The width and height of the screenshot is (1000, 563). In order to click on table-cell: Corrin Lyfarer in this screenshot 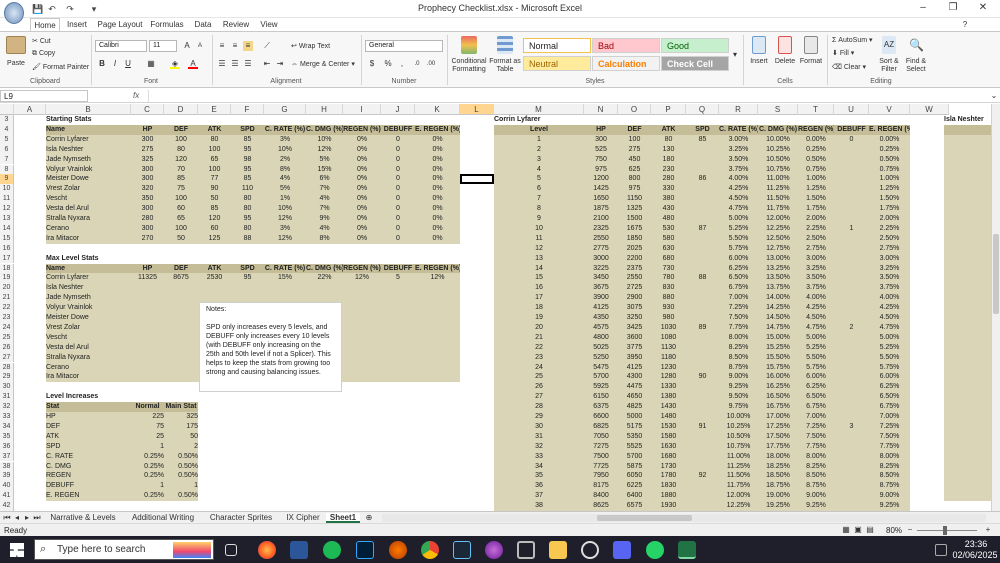, I will do `click(88, 278)`.